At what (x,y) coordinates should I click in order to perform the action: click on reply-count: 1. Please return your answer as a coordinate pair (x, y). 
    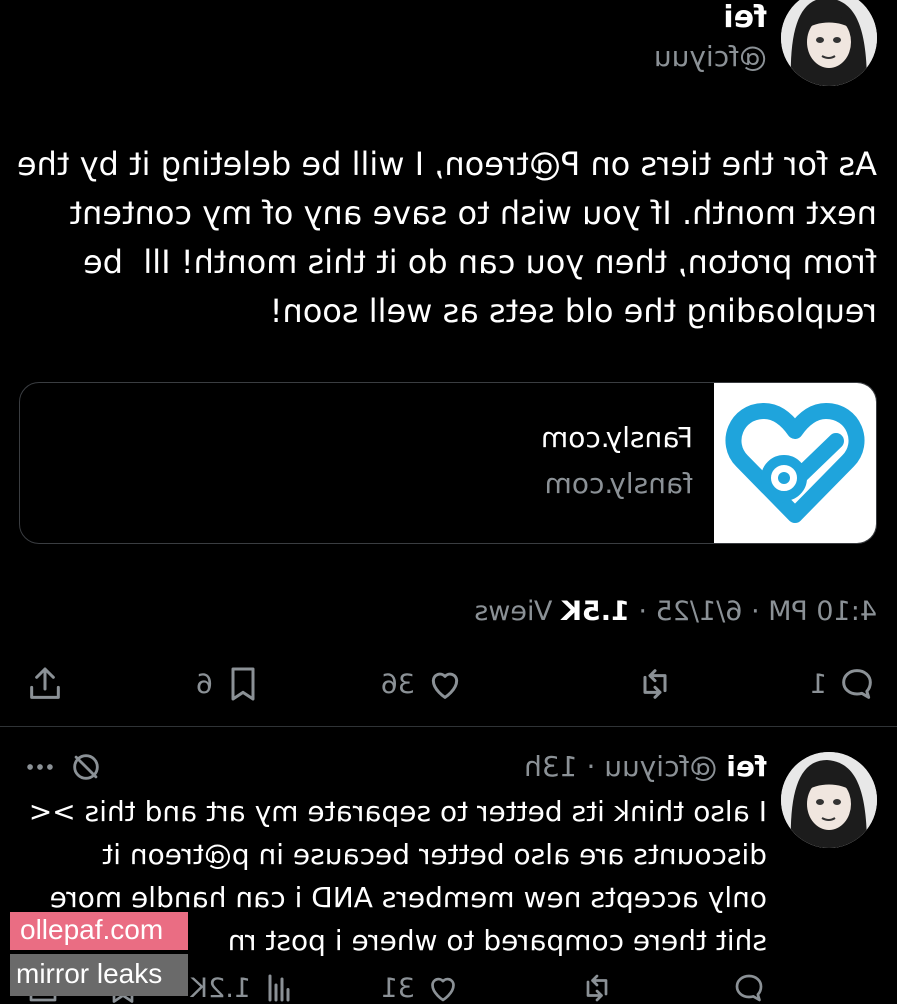
    Looking at the image, I should click on (818, 684).